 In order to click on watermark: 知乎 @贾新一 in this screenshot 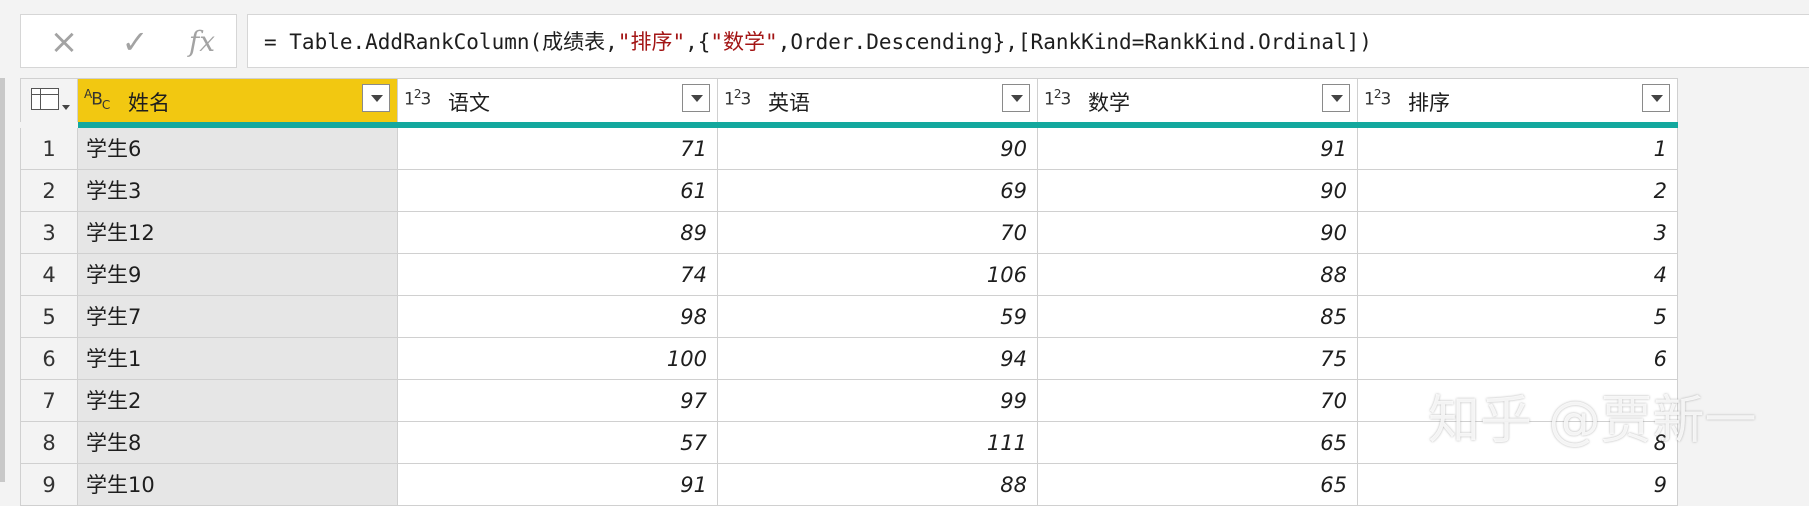, I will do `click(1592, 421)`.